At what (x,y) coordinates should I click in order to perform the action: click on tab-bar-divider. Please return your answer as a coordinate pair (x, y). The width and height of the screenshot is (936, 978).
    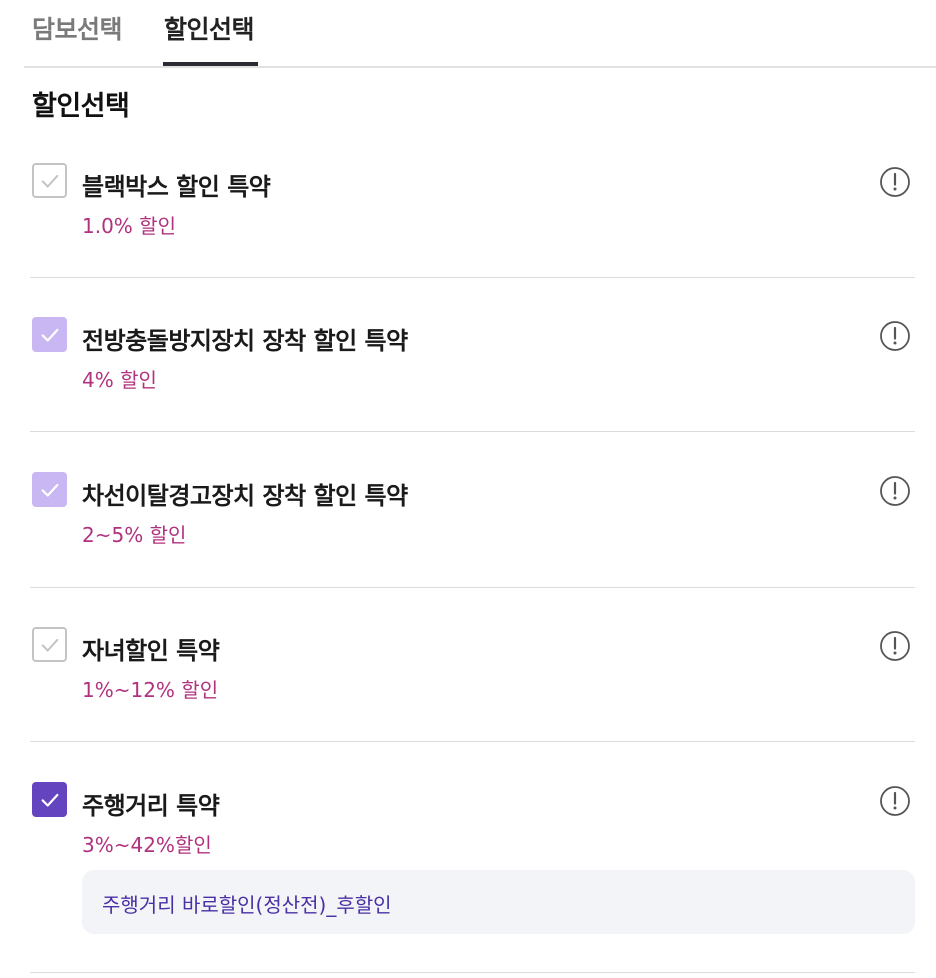
    Looking at the image, I should click on (480, 67).